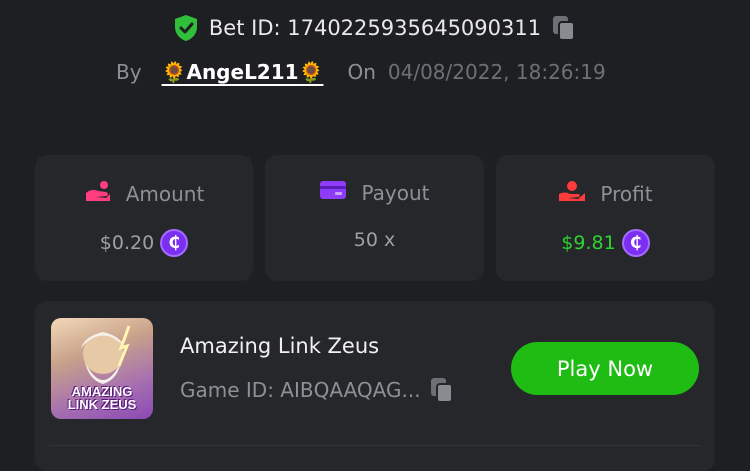 Image resolution: width=750 pixels, height=471 pixels. I want to click on bet-meta-row: By 🌻 AngeL211 🌻 On 04/08/2022, 18:26:19, so click(361, 72).